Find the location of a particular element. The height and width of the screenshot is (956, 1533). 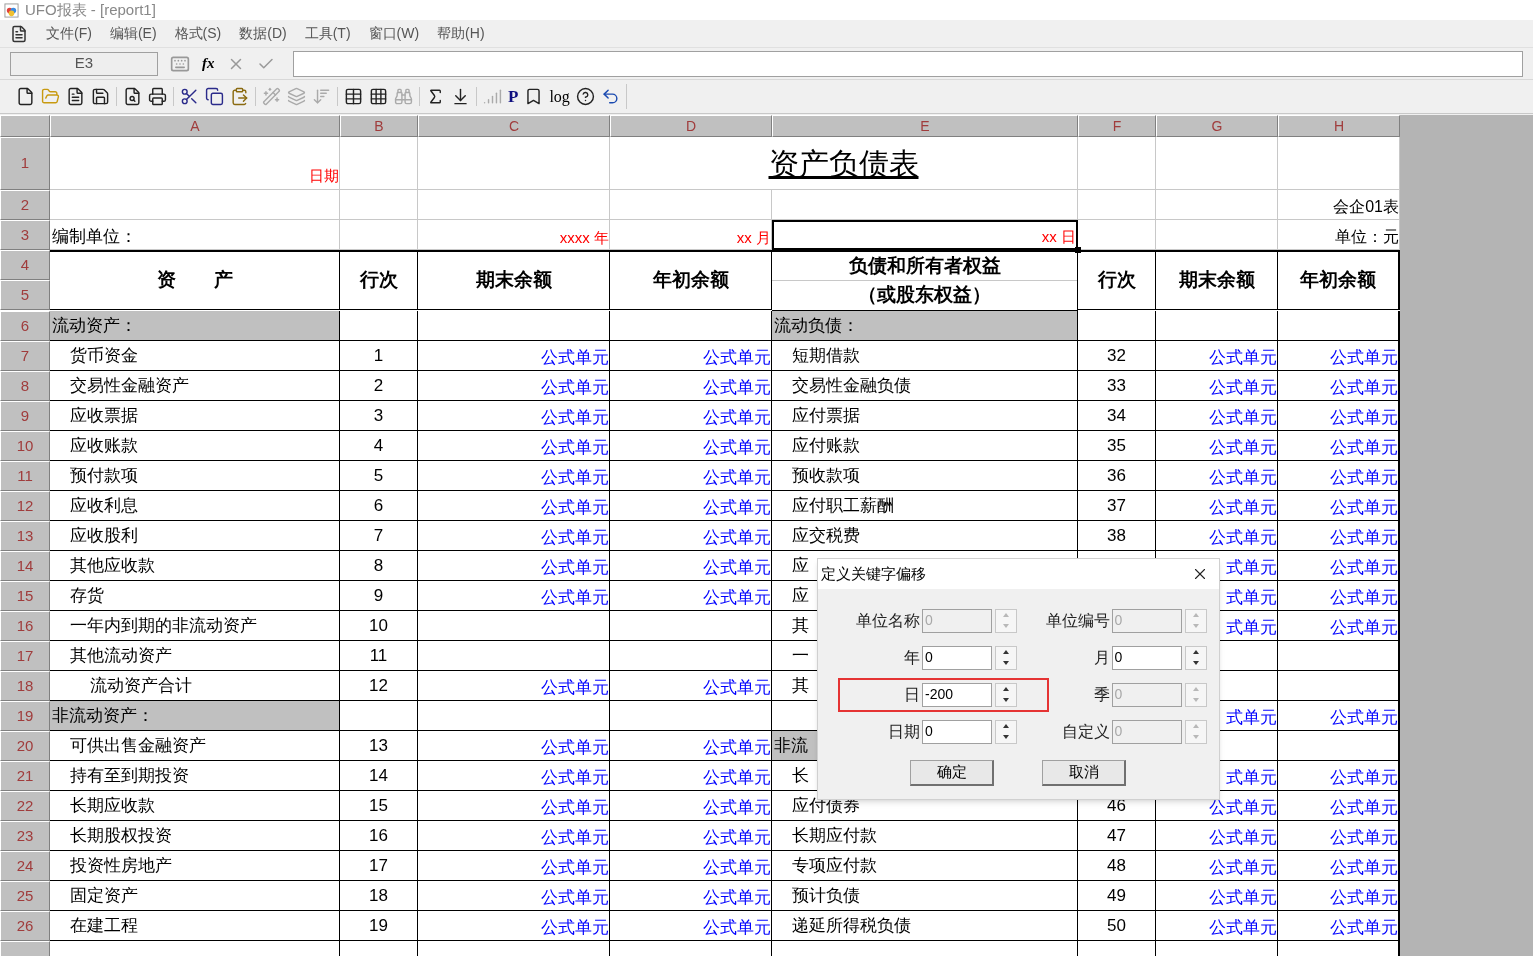

row-header: 24 is located at coordinates (25, 866).